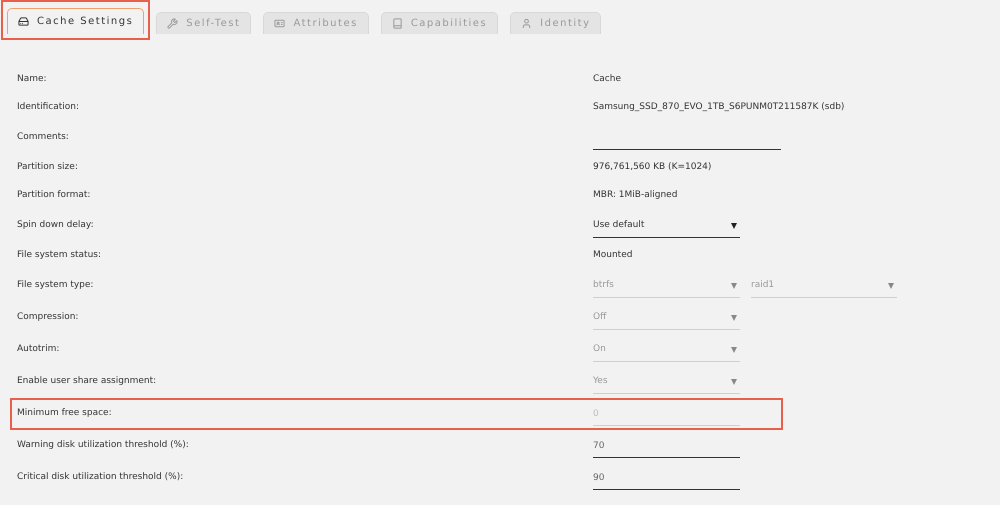 This screenshot has width=1000, height=505. I want to click on field-label: Critical disk utilization threshold (%):, so click(100, 477).